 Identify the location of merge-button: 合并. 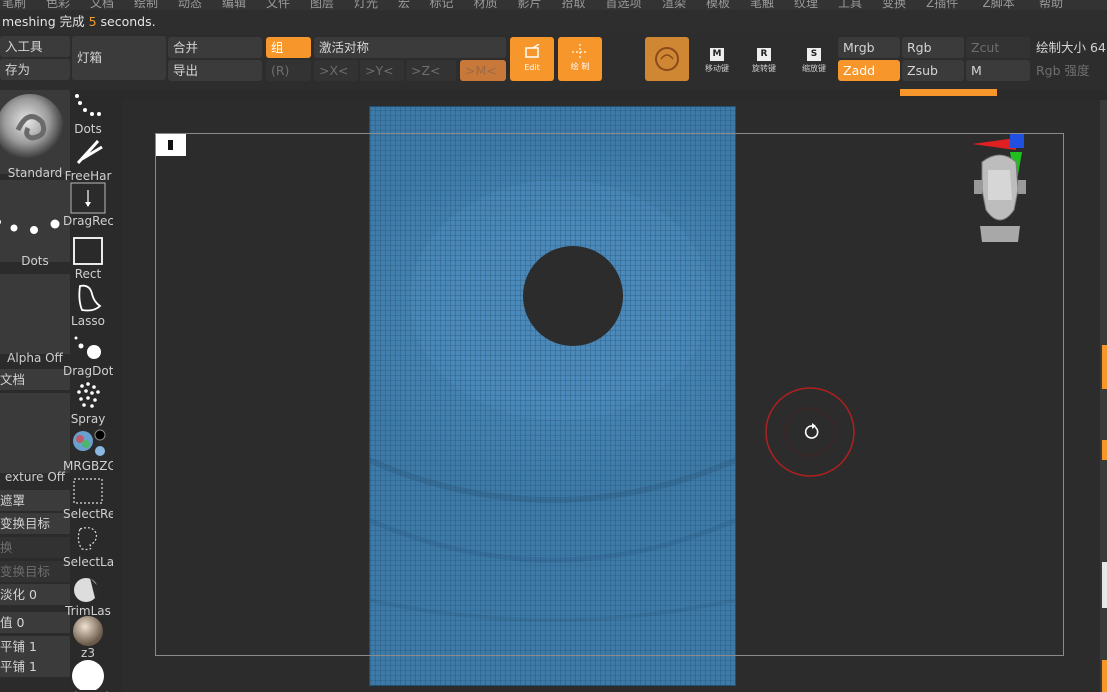
(215, 47).